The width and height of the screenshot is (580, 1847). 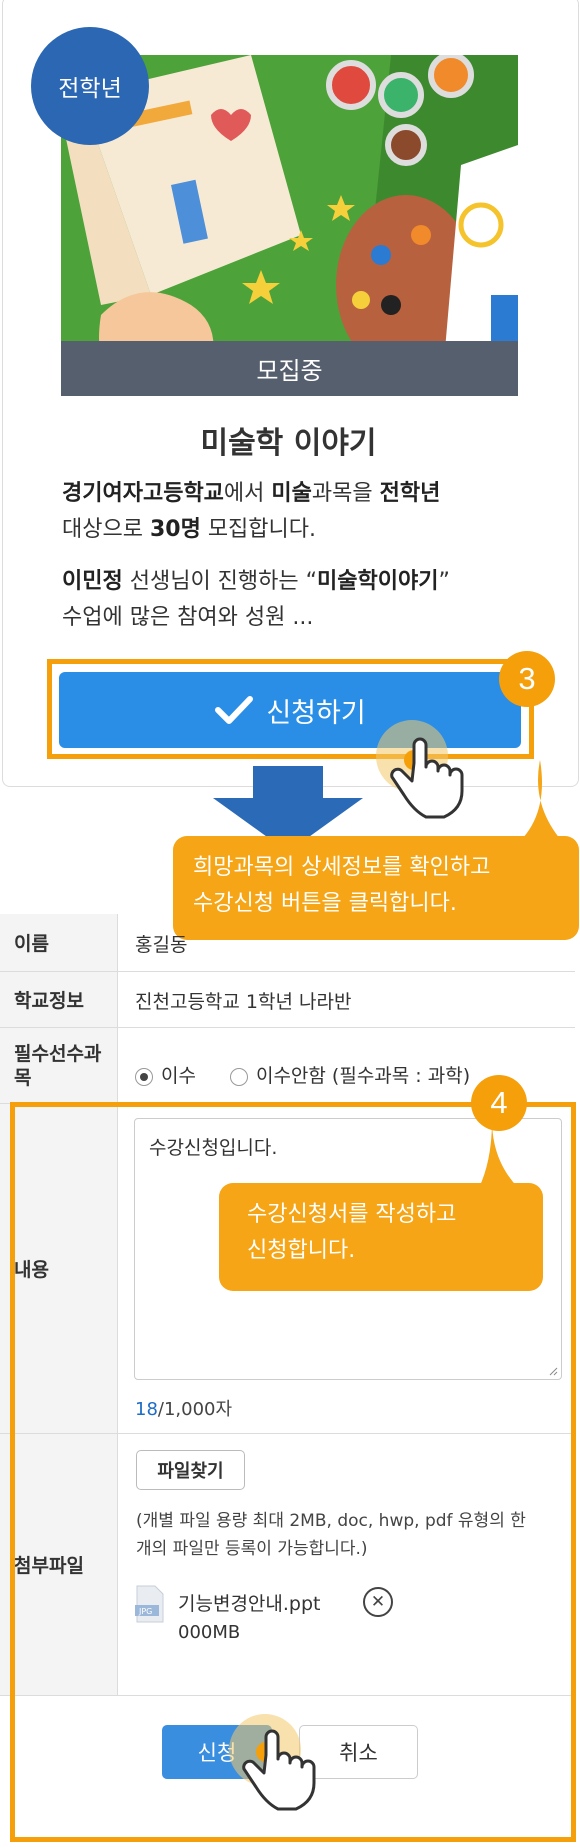 I want to click on form-row-name: 이름 홍길동, so click(x=287, y=943).